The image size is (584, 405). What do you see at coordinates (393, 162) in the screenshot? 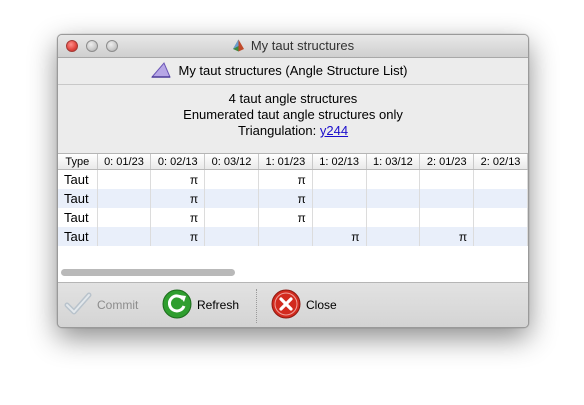
I see `column-header: 1: 03/12` at bounding box center [393, 162].